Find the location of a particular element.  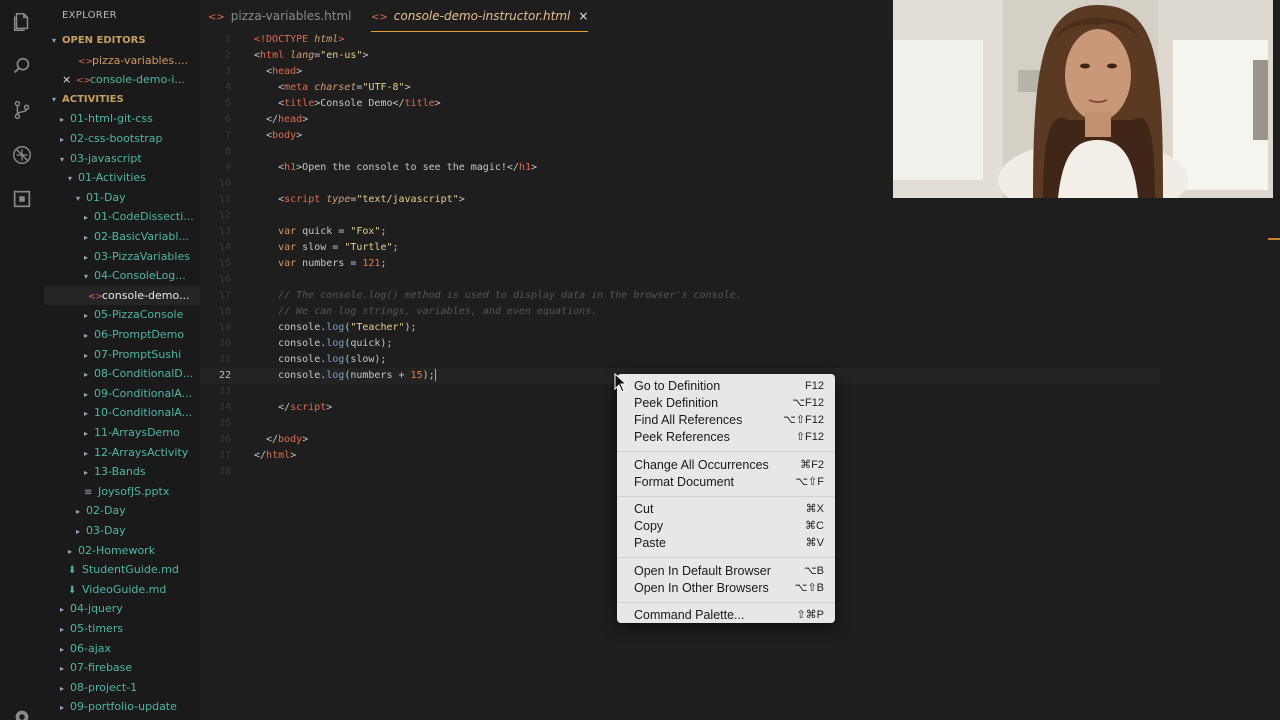

code-line: 13 var quick = "Fox"; is located at coordinates (680, 232).